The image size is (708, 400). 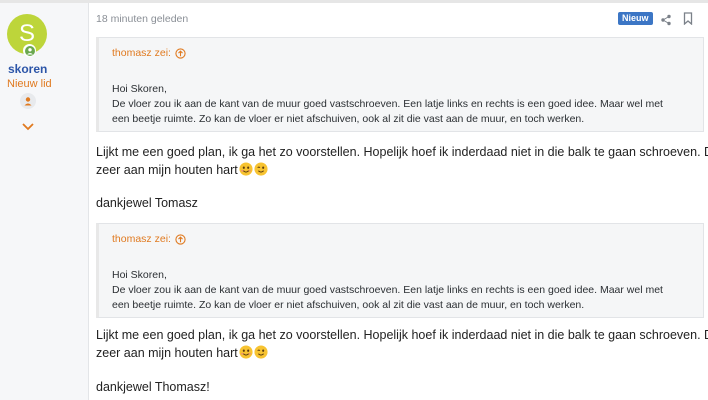 I want to click on bookmark-icon, so click(x=688, y=19).